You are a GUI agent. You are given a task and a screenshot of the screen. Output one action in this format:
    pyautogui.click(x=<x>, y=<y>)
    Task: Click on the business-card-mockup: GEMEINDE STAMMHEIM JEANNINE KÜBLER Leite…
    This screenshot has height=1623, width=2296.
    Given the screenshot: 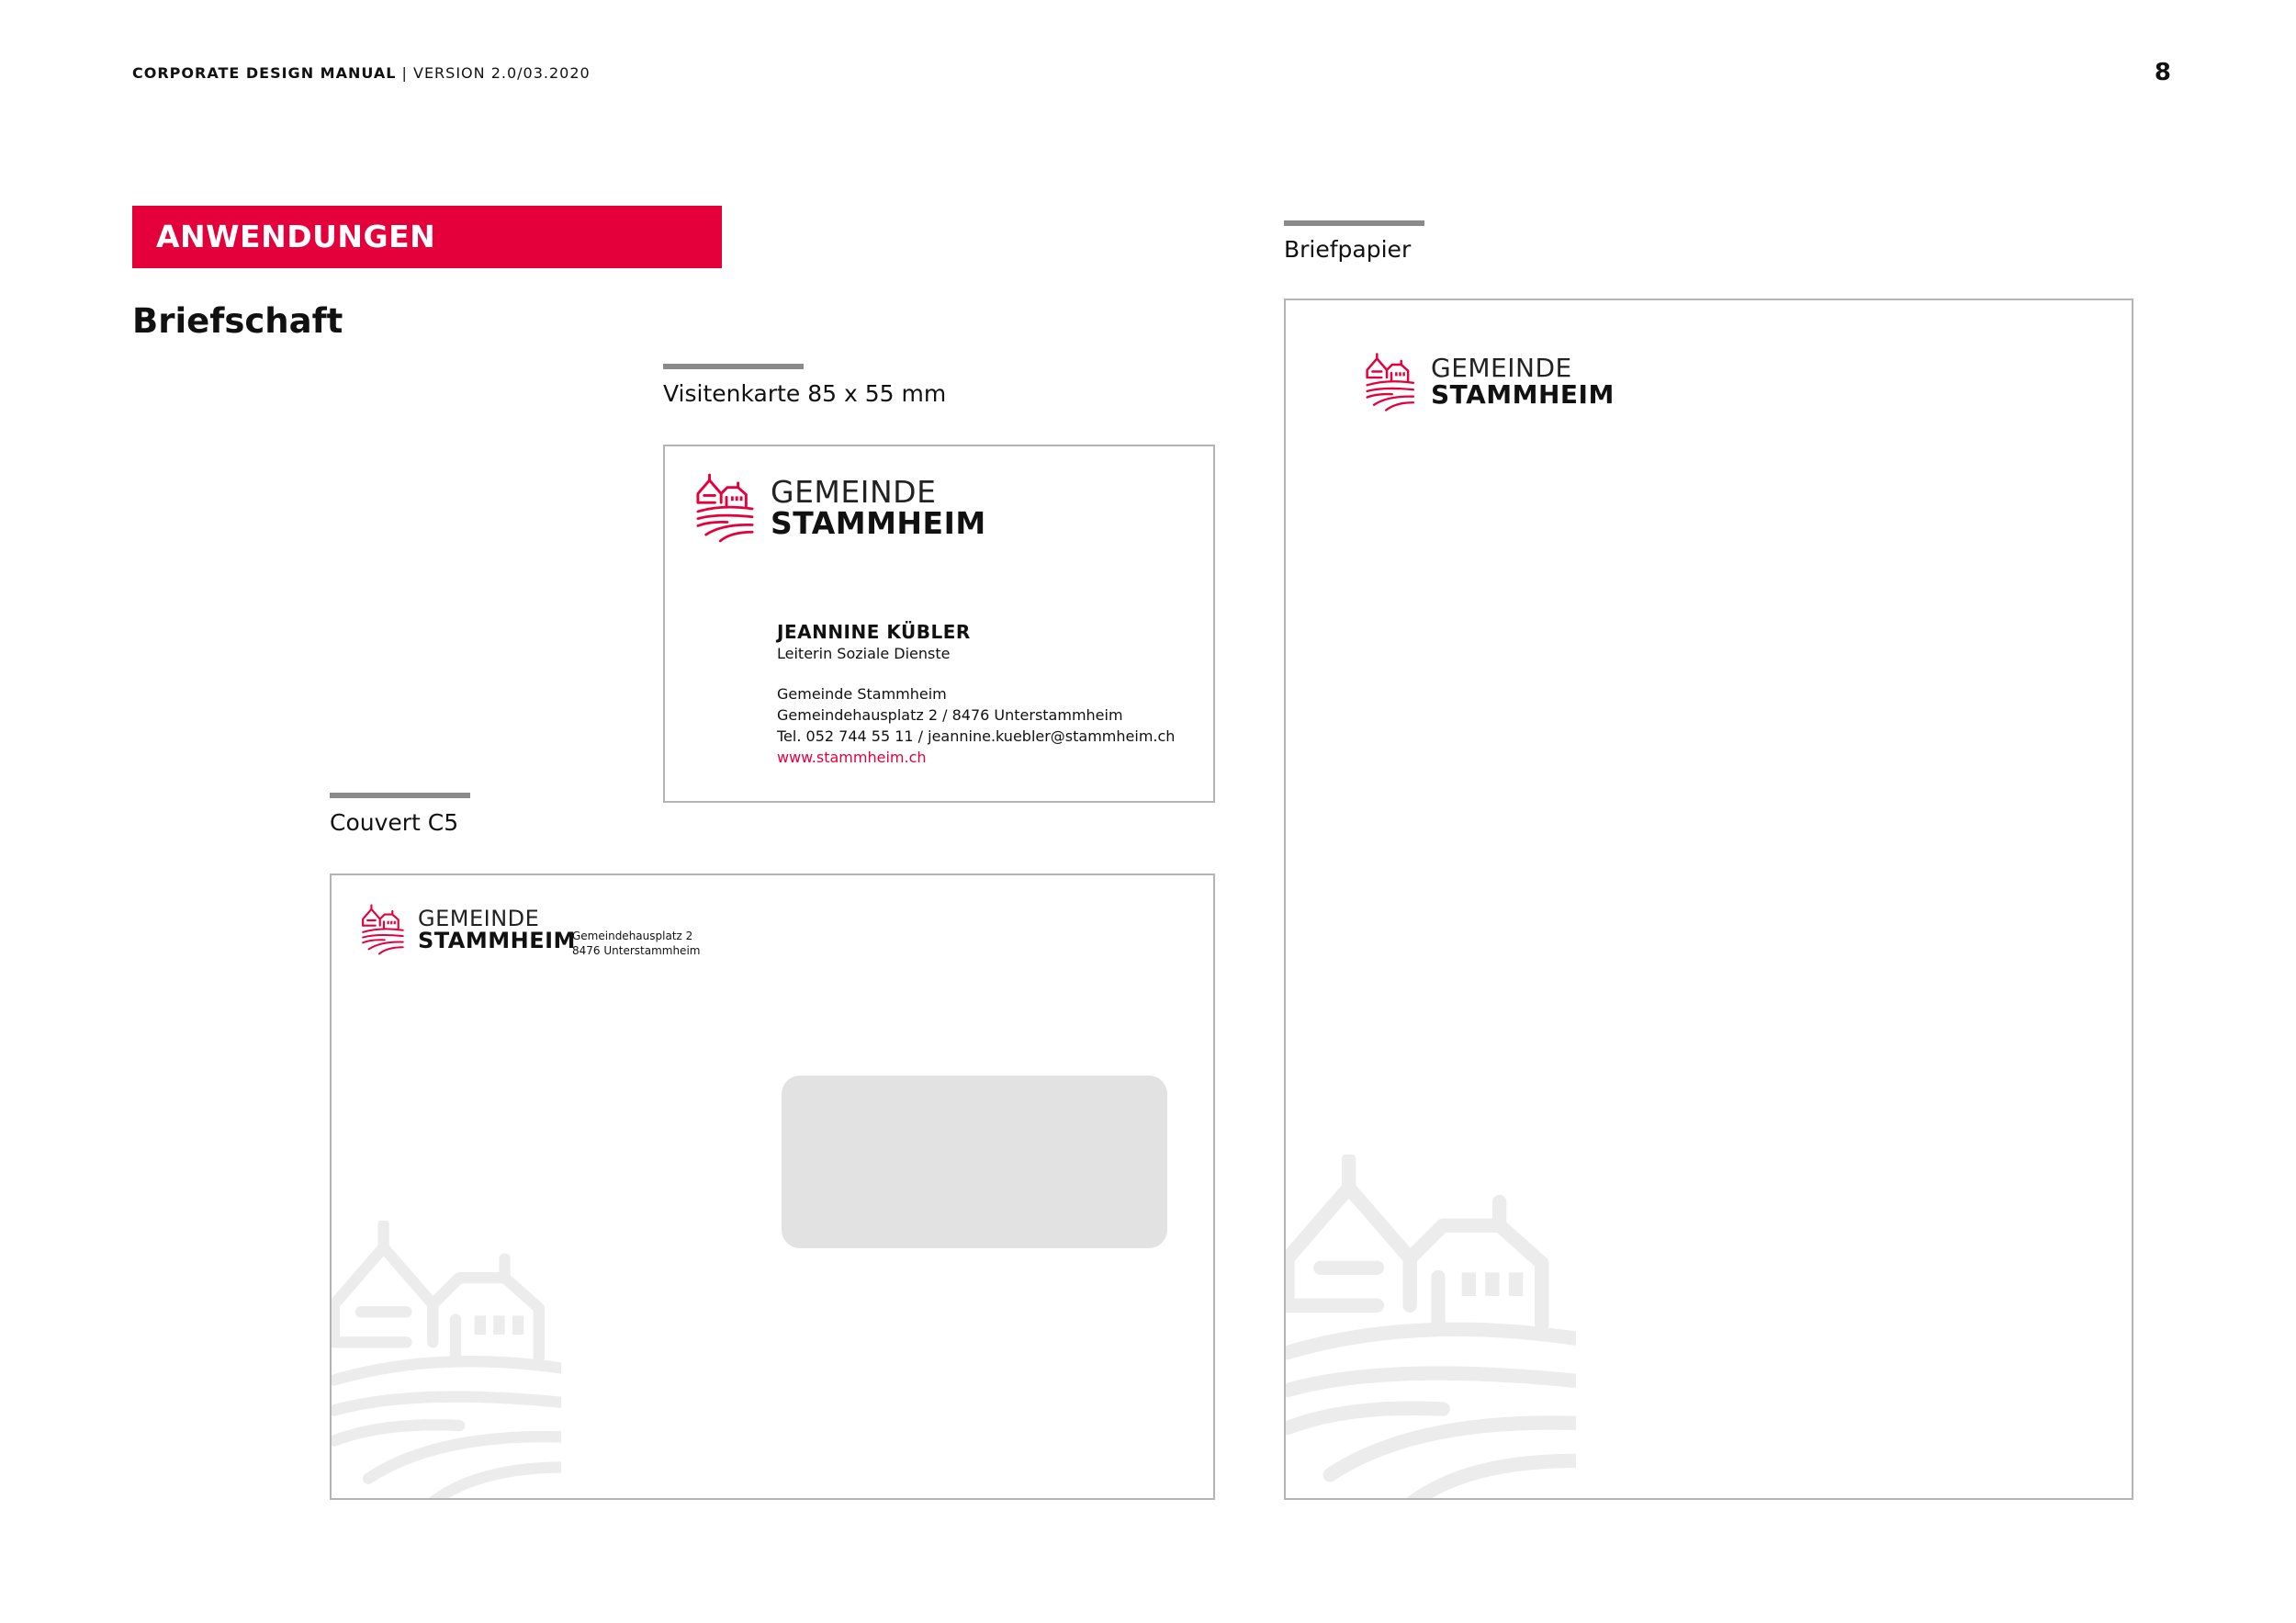 What is the action you would take?
    pyautogui.click(x=939, y=624)
    